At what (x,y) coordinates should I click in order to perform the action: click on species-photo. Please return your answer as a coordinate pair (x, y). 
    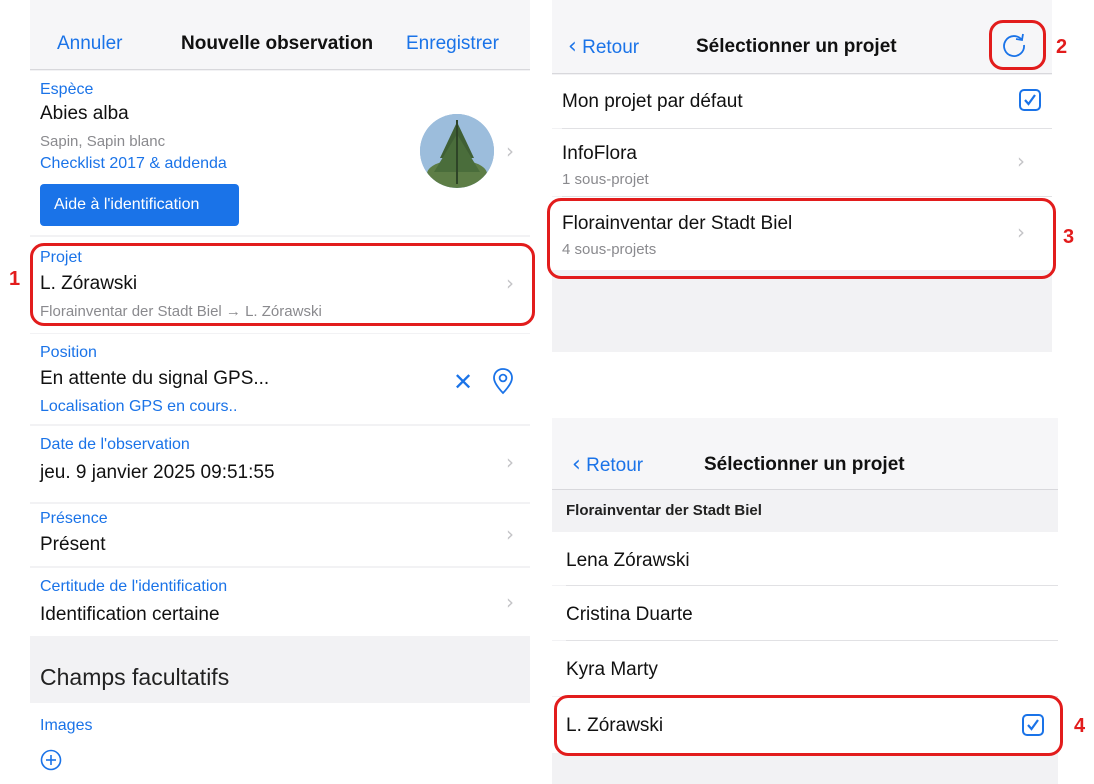
    Looking at the image, I should click on (457, 151).